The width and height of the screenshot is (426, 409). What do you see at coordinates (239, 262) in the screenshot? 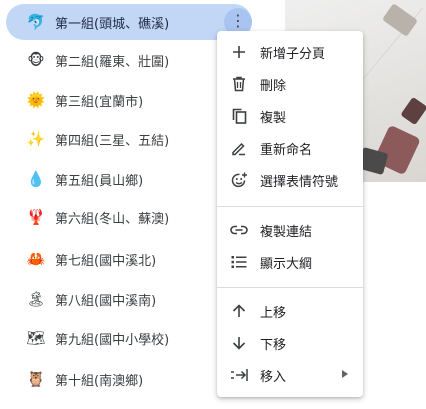
I see `list-icon` at bounding box center [239, 262].